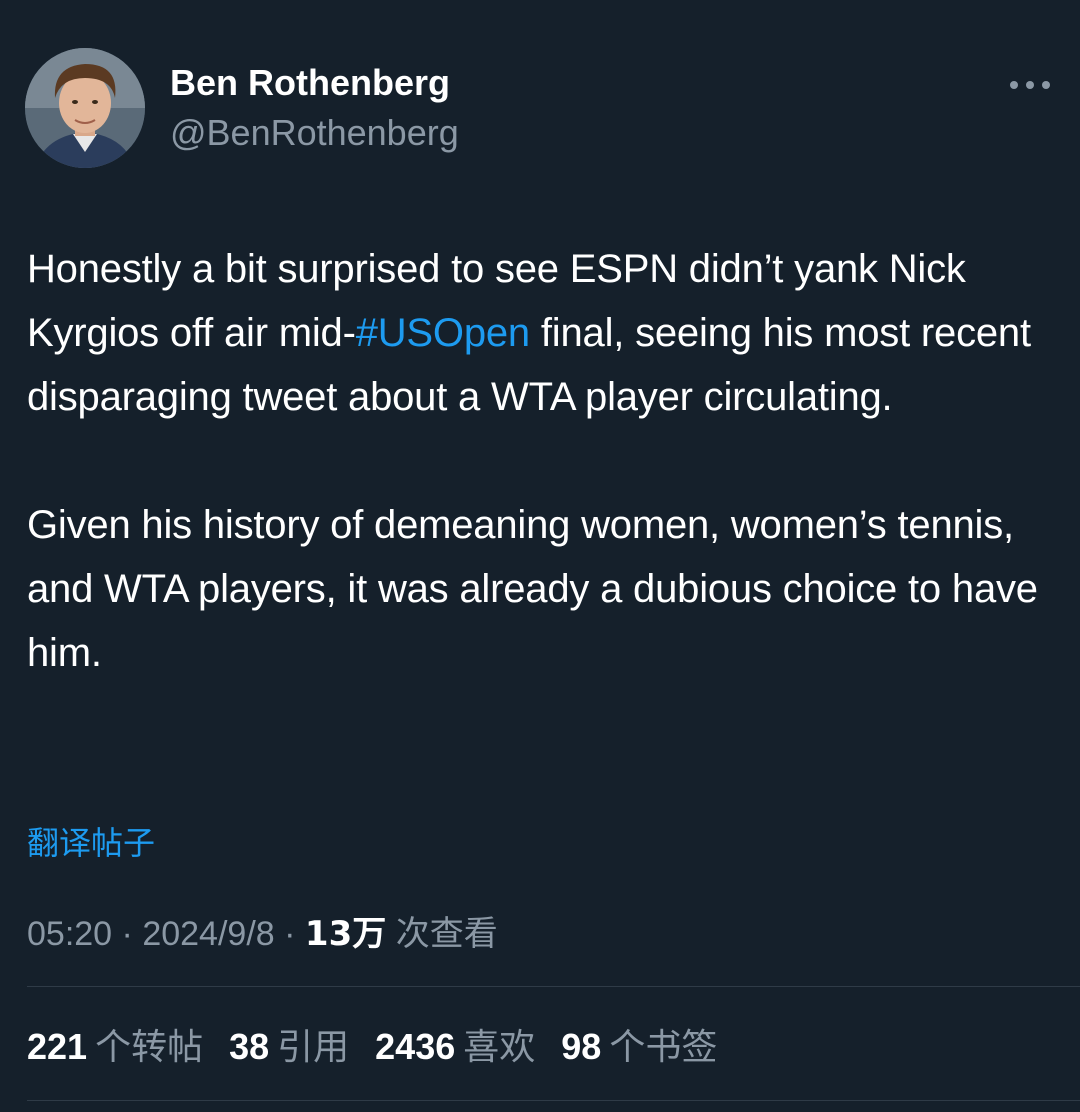 This screenshot has height=1112, width=1080. What do you see at coordinates (581, 1046) in the screenshot?
I see `bookmarks-count: 98` at bounding box center [581, 1046].